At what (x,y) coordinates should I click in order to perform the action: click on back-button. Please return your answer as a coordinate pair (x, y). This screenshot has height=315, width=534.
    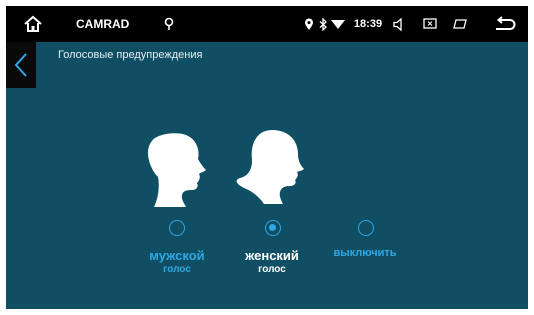
    Looking at the image, I should click on (21, 65).